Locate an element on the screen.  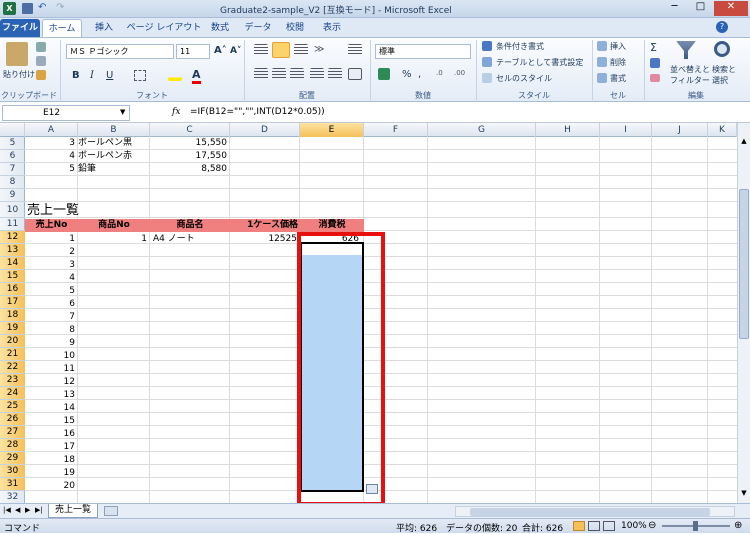
insert-cells-icon is located at coordinates (602, 46).